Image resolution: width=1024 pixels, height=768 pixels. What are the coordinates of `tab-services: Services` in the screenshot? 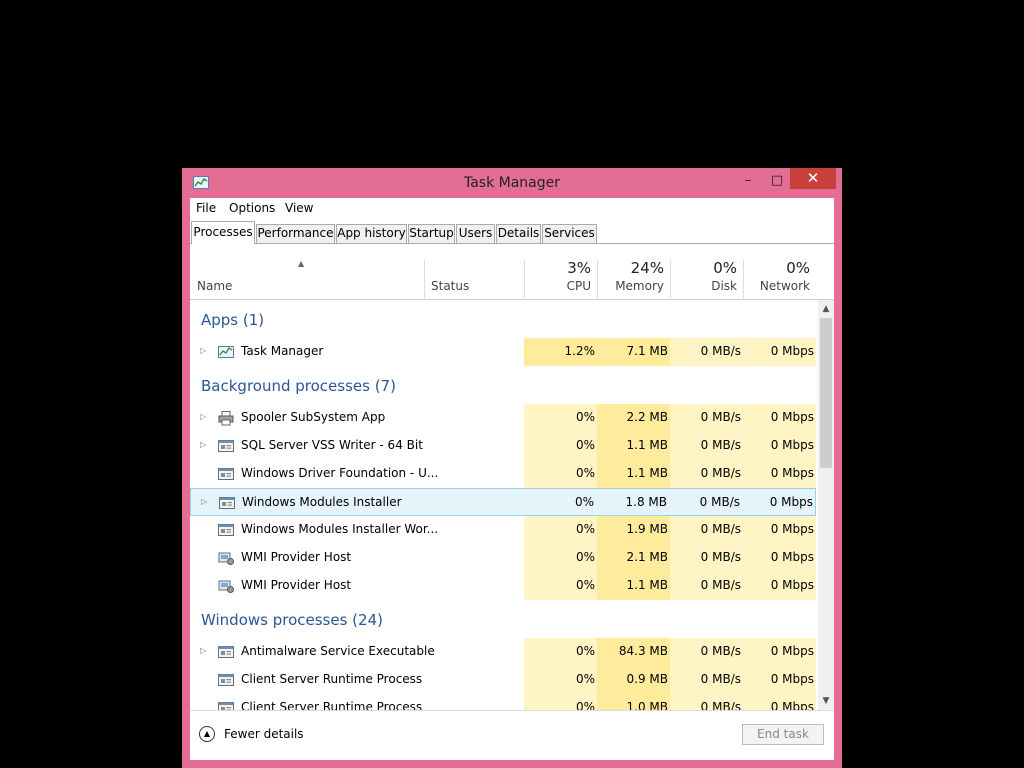 It's located at (569, 233).